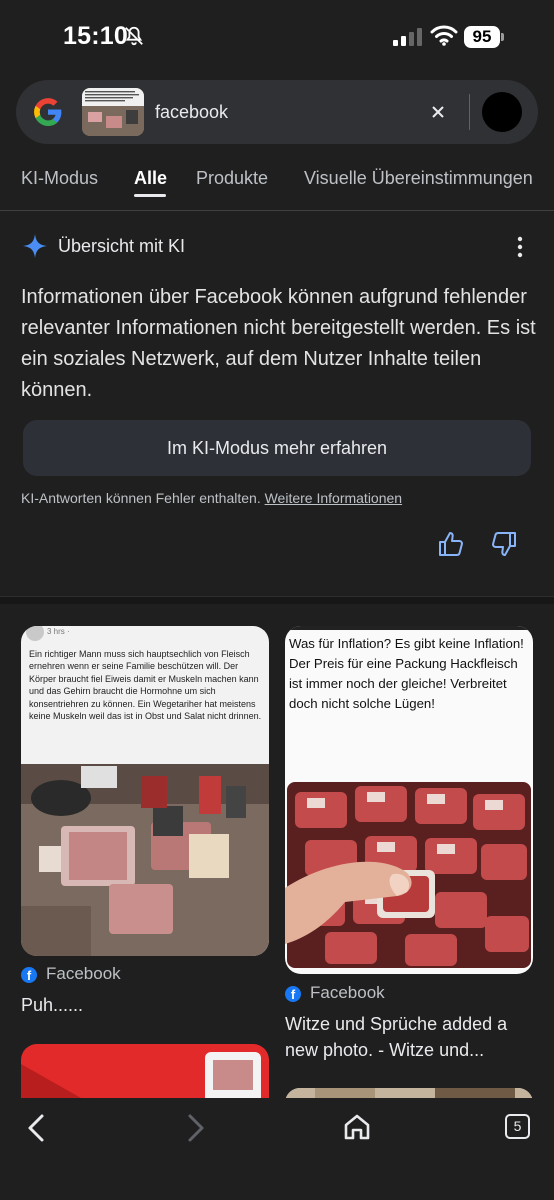 The height and width of the screenshot is (1200, 554). I want to click on bell-muted-icon, so click(134, 36).